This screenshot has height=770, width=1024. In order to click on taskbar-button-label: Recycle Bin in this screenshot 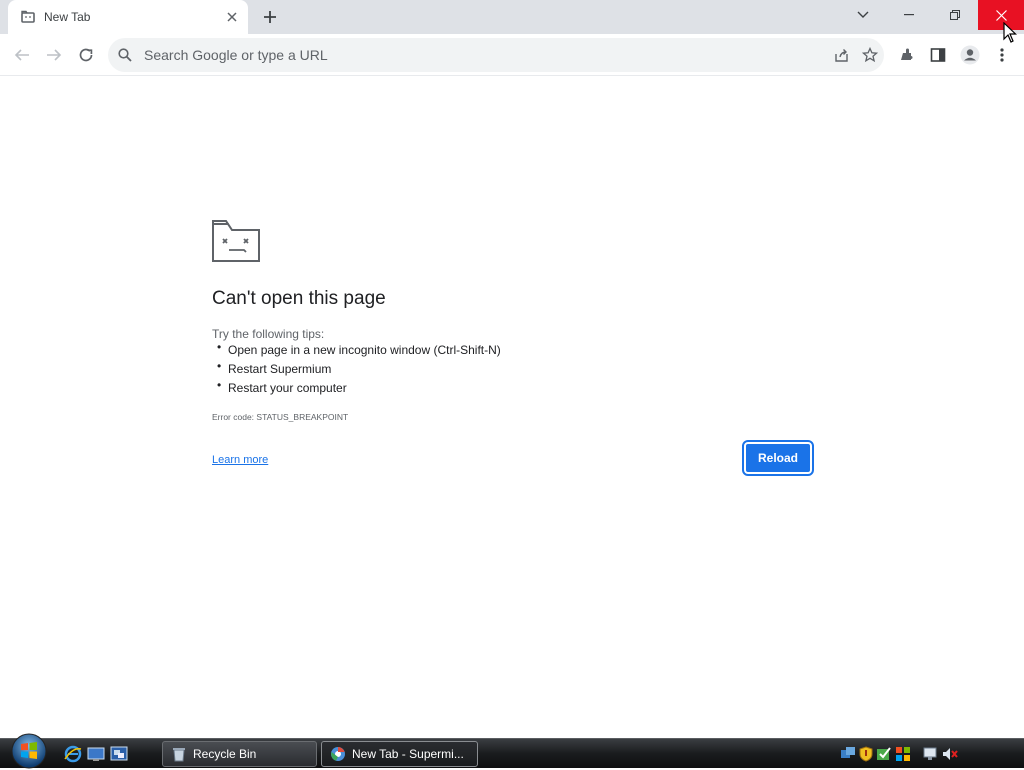, I will do `click(225, 754)`.